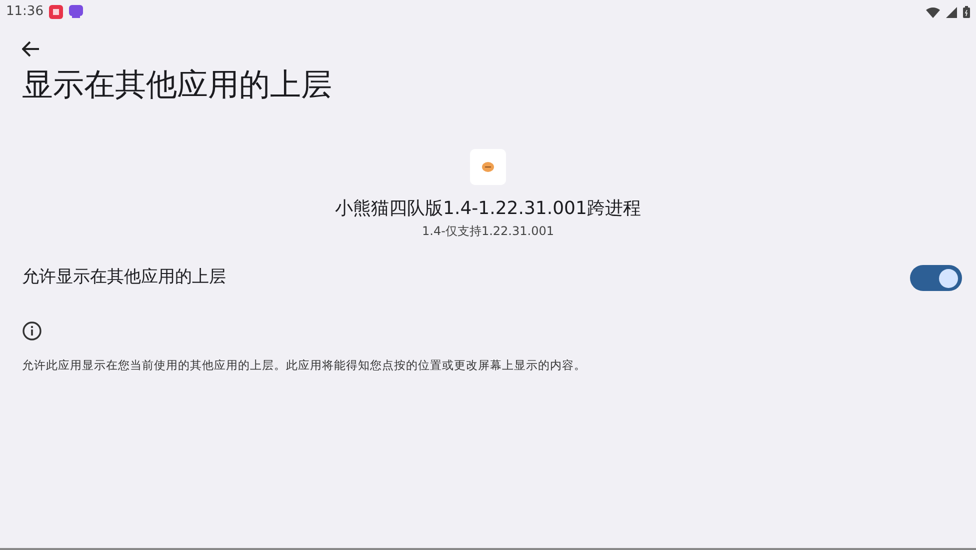 The height and width of the screenshot is (550, 976). What do you see at coordinates (177, 85) in the screenshot?
I see `page-title: 显示在其他应用的上层` at bounding box center [177, 85].